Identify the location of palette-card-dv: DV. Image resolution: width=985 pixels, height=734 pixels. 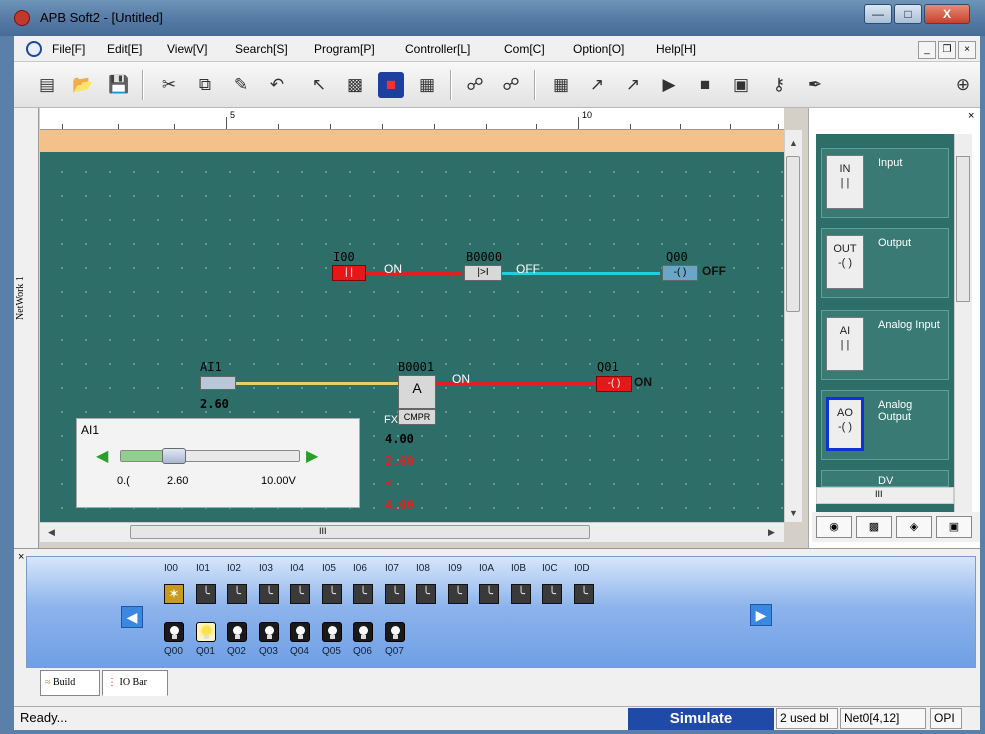
(885, 478).